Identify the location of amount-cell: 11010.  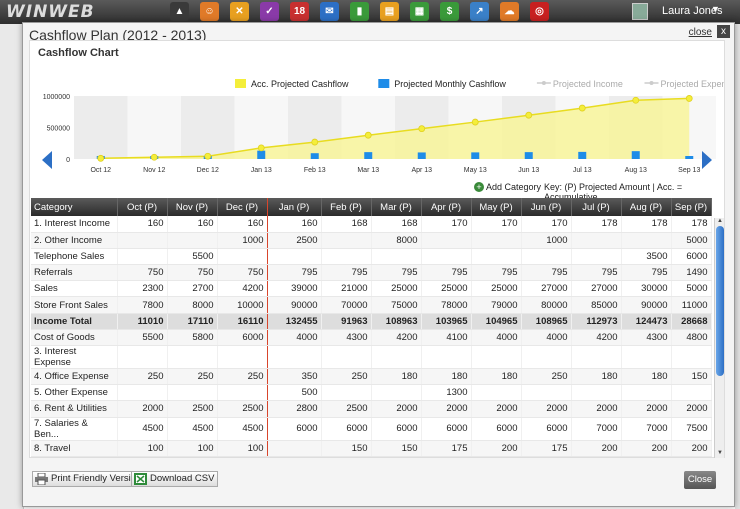
(142, 321).